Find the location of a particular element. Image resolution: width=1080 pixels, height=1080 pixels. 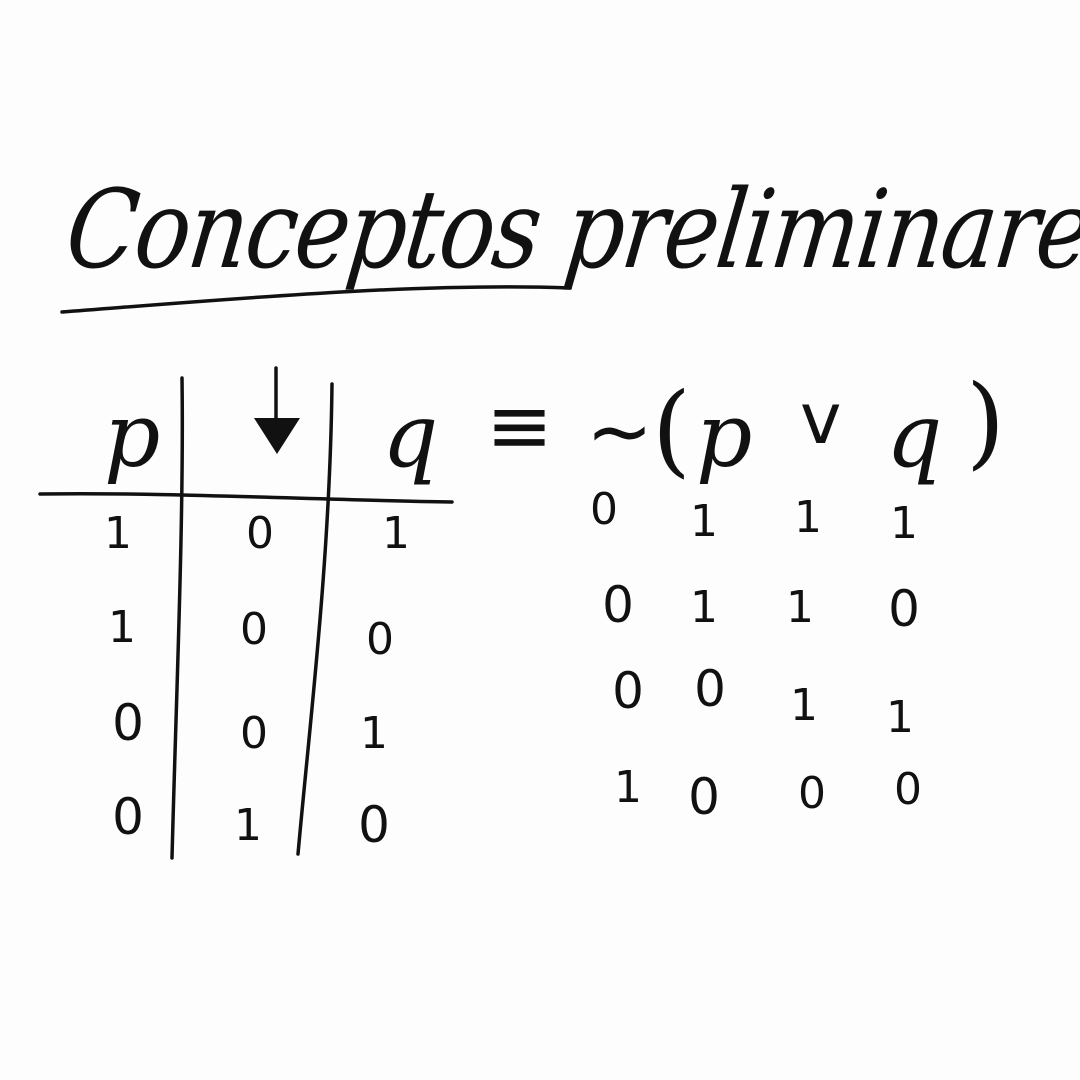

close-paren: ) is located at coordinates (986, 421).